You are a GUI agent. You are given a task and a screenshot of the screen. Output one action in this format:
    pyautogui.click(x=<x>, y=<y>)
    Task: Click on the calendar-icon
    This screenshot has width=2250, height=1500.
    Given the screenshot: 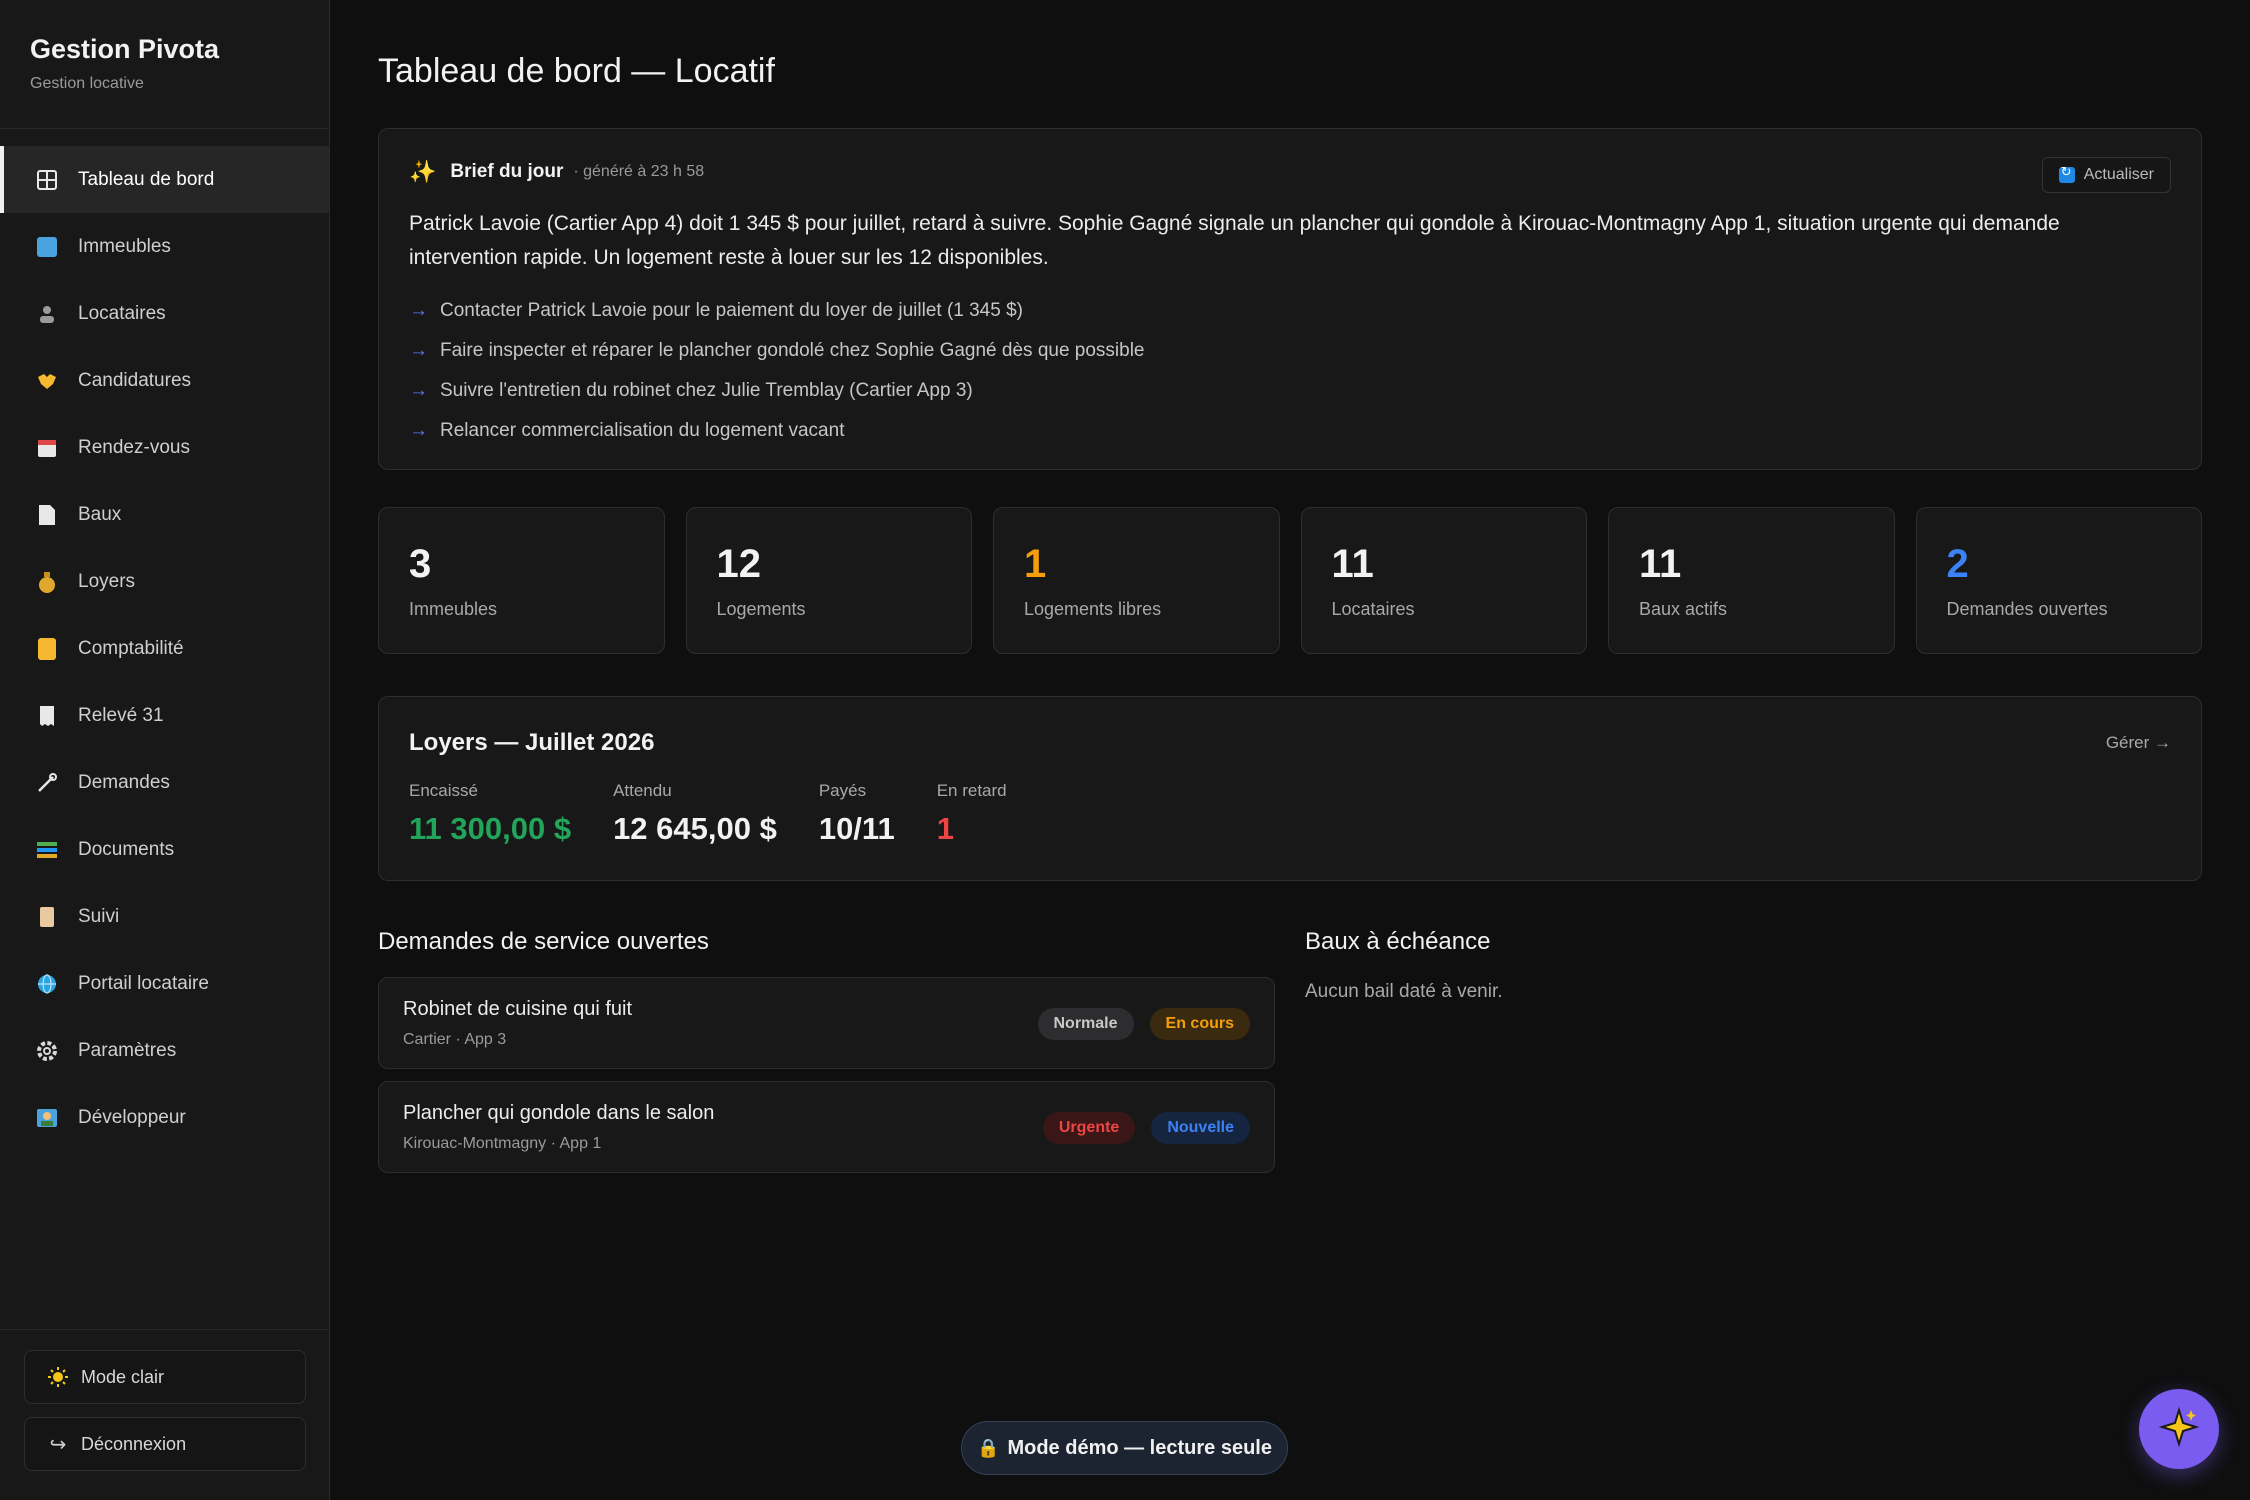 What is the action you would take?
    pyautogui.click(x=47, y=448)
    